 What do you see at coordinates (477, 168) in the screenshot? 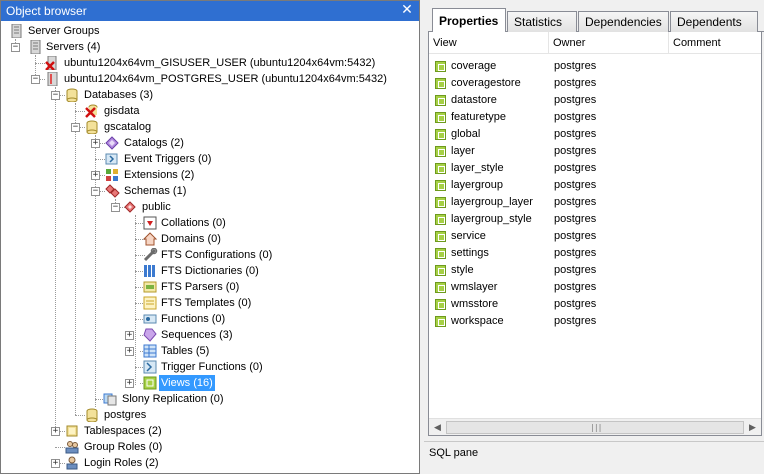
I see `view-name: layer_style` at bounding box center [477, 168].